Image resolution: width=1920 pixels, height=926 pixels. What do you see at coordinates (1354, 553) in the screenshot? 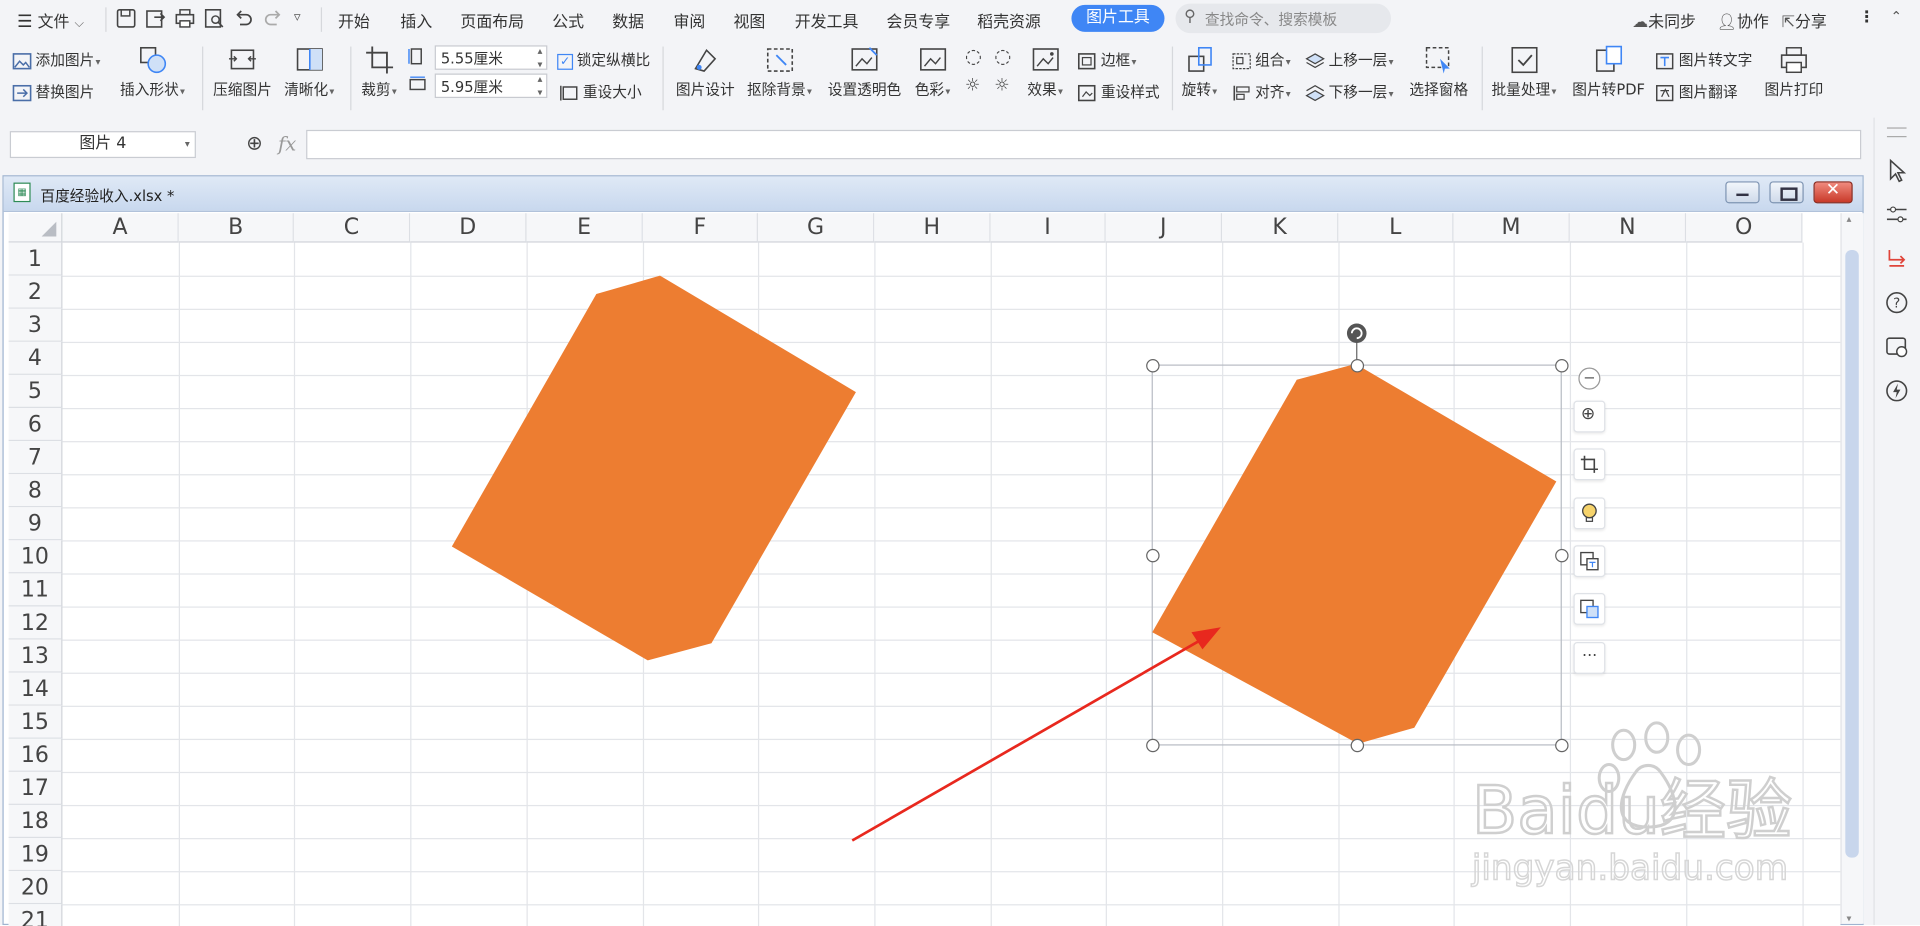
I see `orange-polygon-picture-right` at bounding box center [1354, 553].